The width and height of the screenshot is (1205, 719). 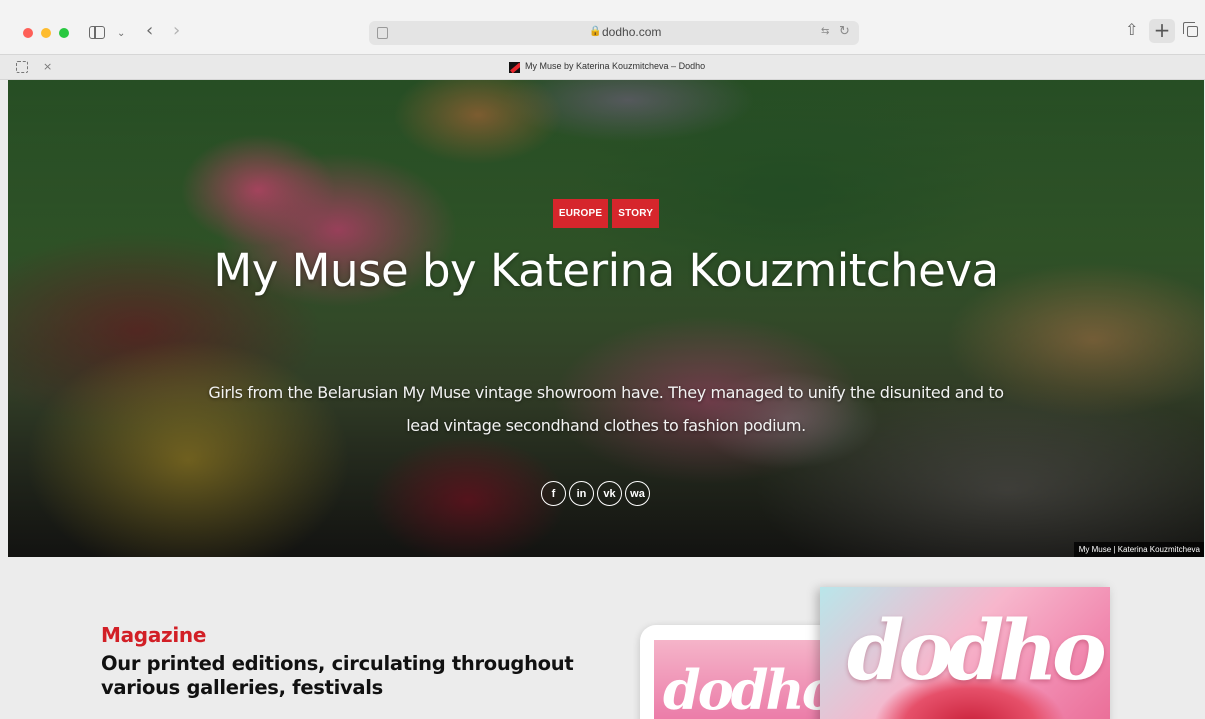 I want to click on hero-tags: EUROPE STORY, so click(x=606, y=213).